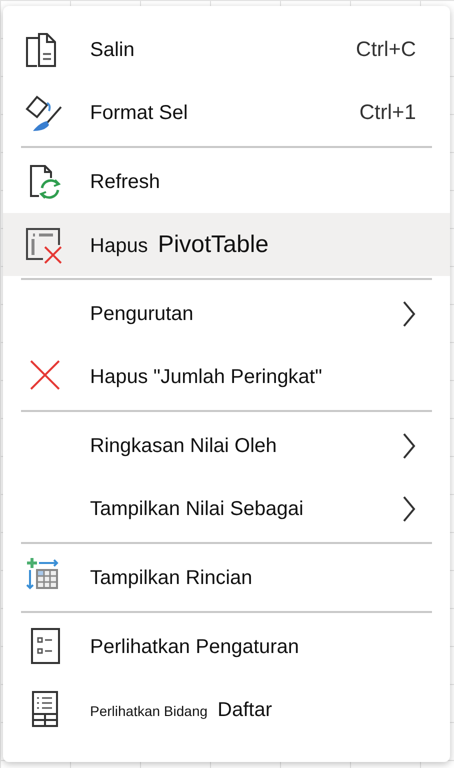 The width and height of the screenshot is (454, 768). I want to click on menu-item: Perlihatkan Bidang Daftar, so click(226, 709).